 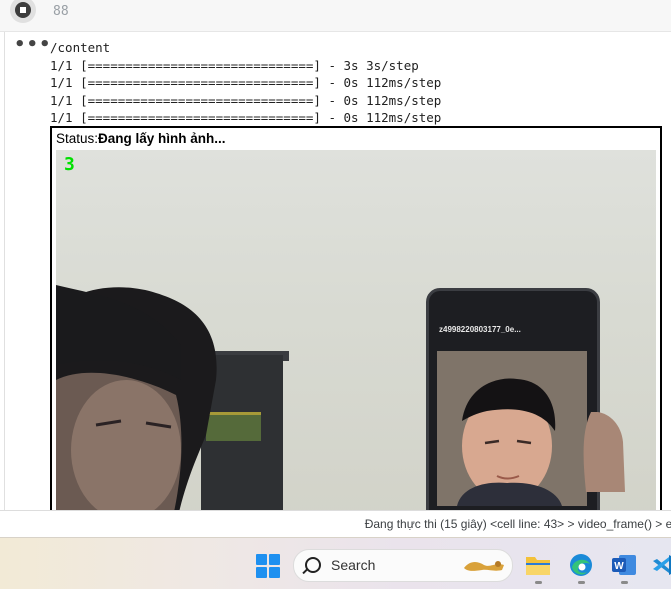 I want to click on log-line: /content, so click(x=80, y=47).